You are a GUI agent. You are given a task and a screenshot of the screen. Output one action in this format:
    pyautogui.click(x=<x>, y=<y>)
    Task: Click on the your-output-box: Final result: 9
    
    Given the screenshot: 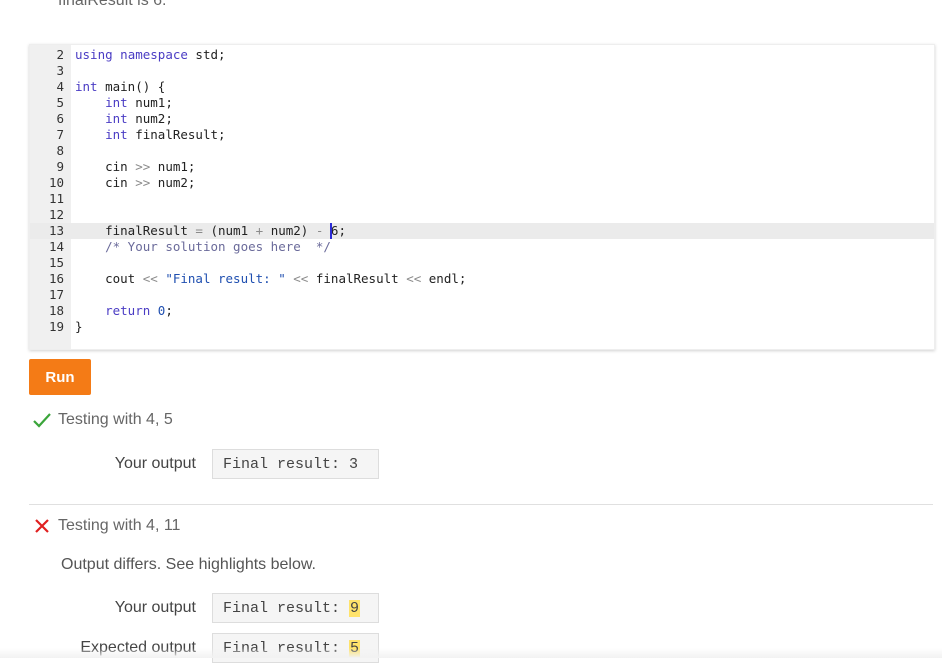 What is the action you would take?
    pyautogui.click(x=295, y=608)
    